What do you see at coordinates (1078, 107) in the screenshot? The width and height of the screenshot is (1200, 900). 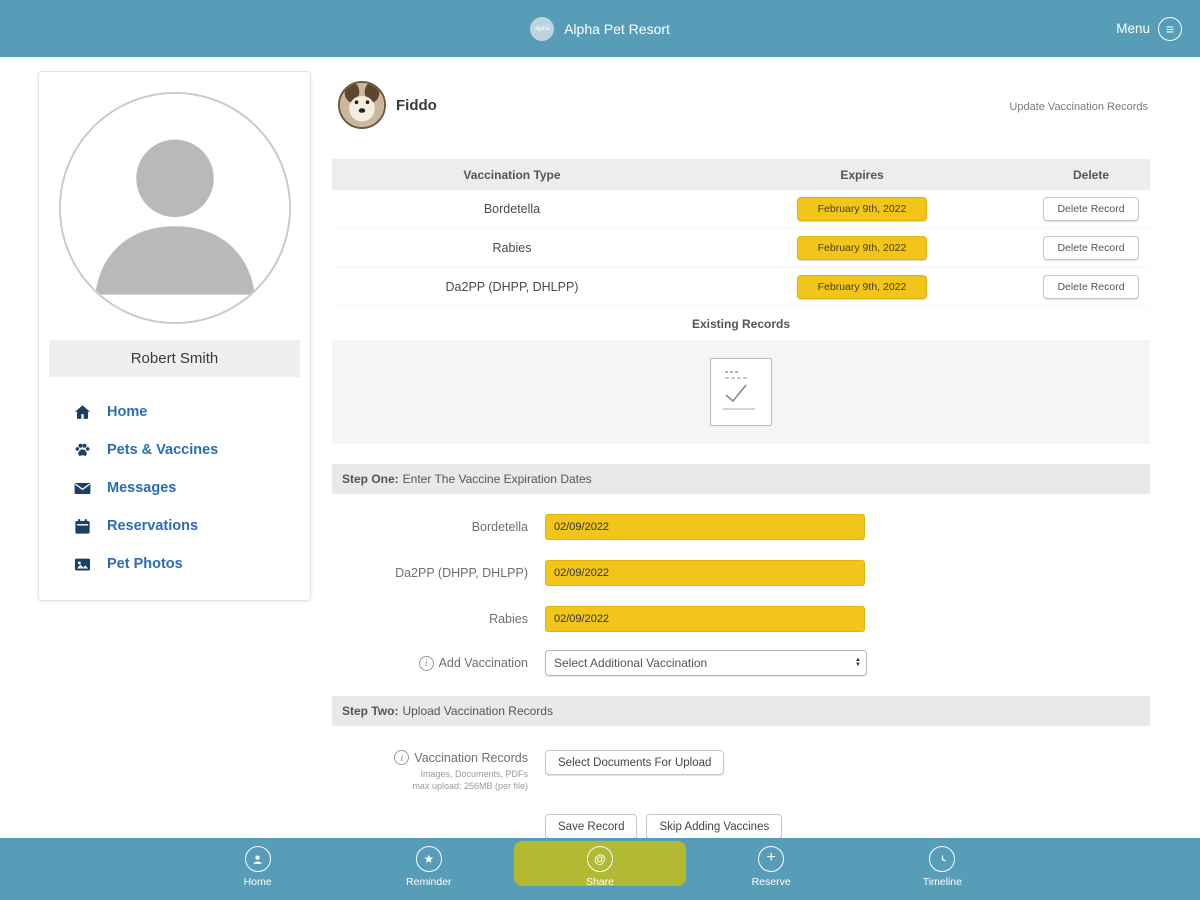 I see `update-vaccination-records-link: Update Vaccination Records` at bounding box center [1078, 107].